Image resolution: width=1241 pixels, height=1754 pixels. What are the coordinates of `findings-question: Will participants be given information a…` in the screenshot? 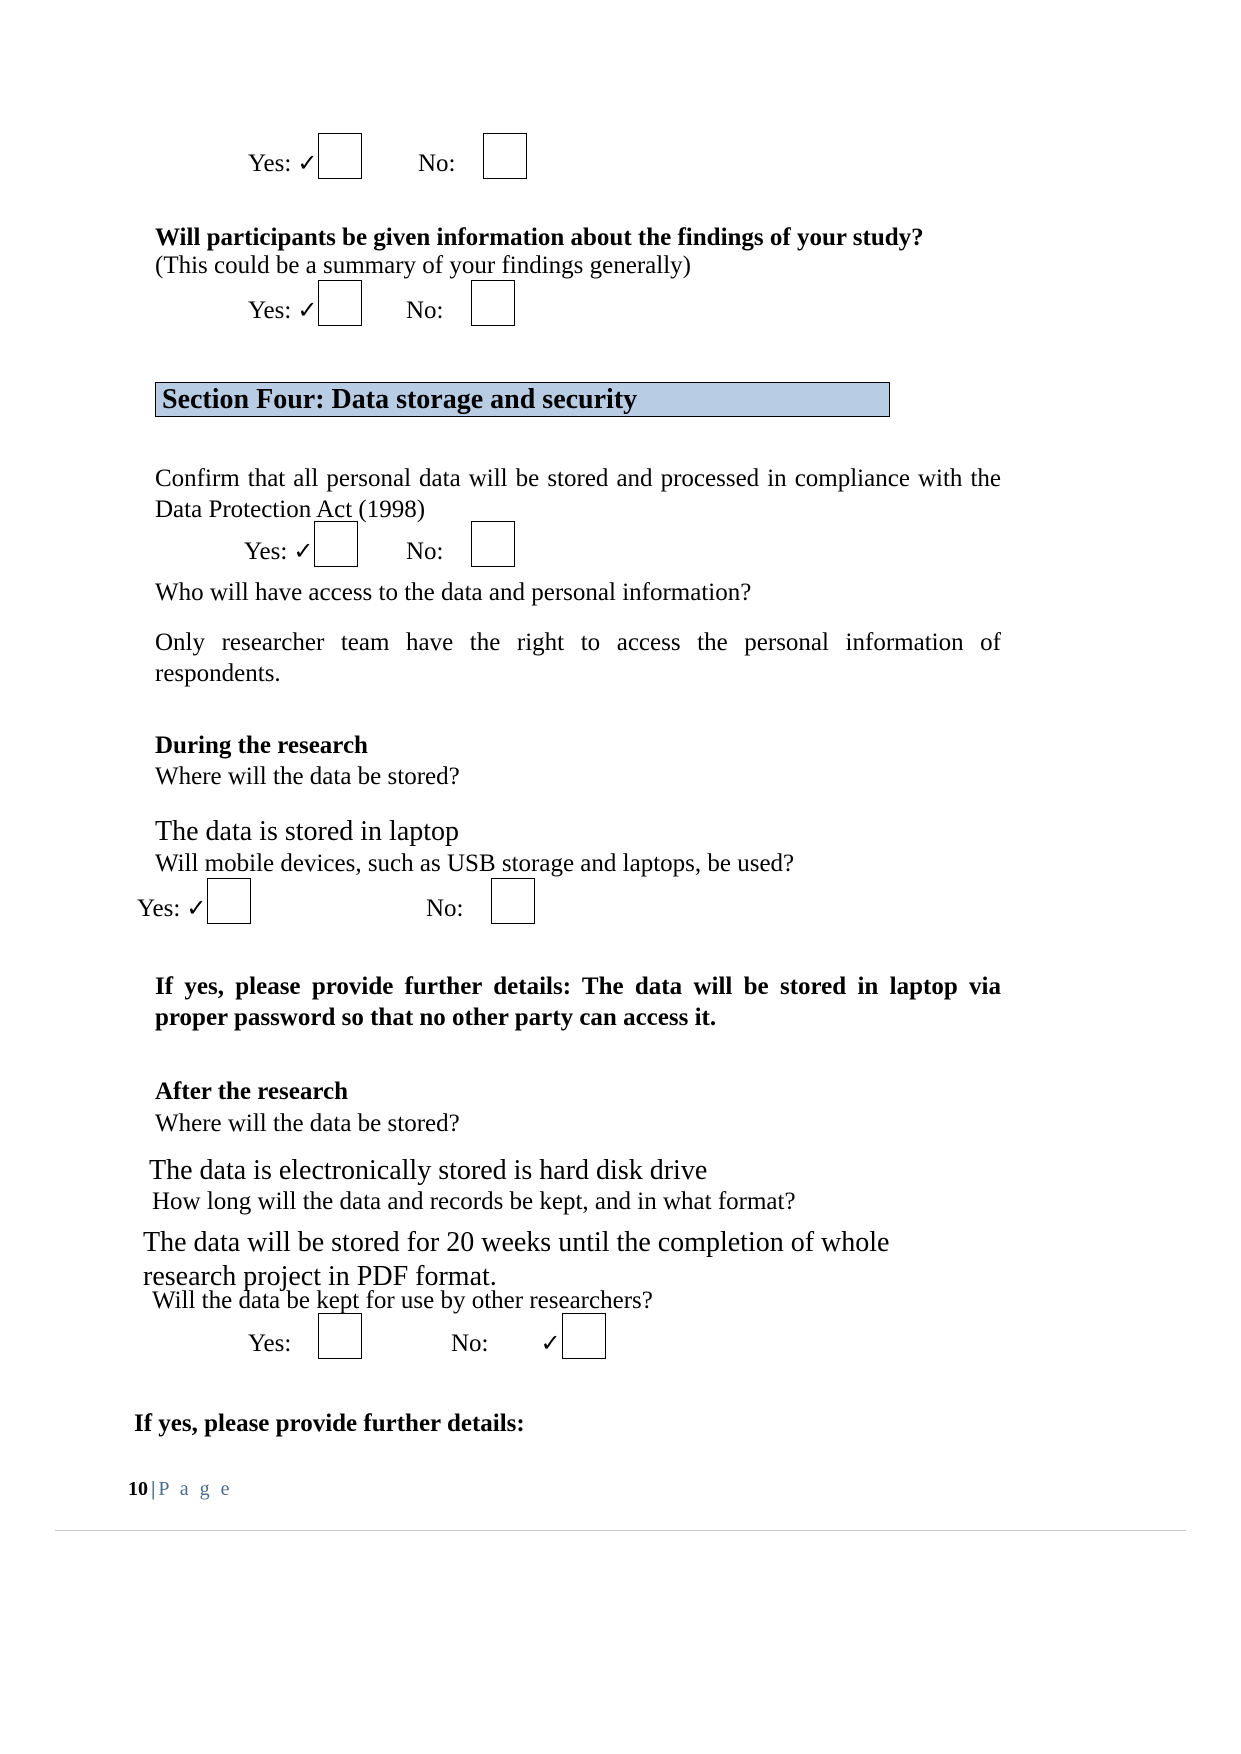 It's located at (539, 237).